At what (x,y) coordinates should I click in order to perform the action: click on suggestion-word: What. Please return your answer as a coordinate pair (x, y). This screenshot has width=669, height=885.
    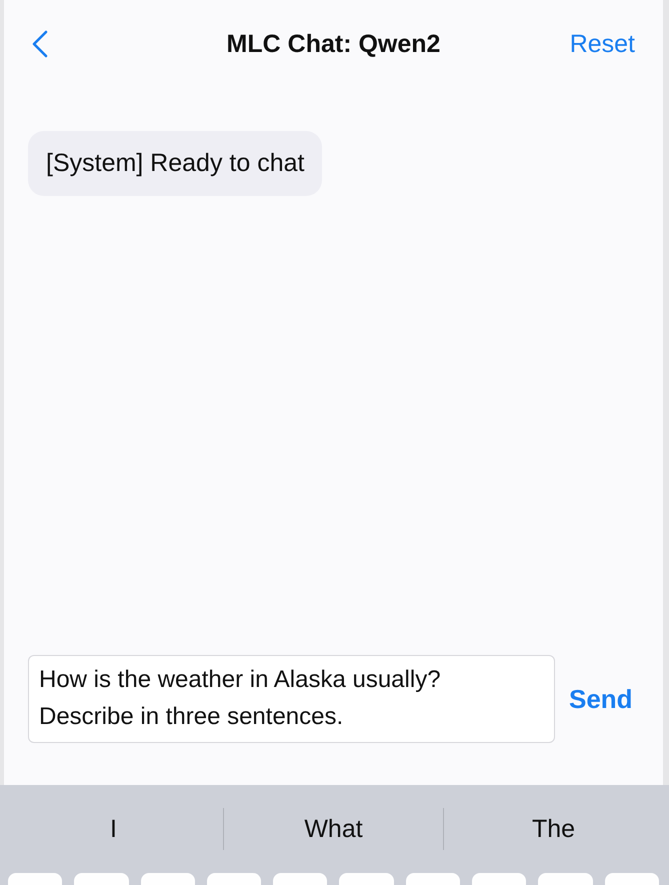
    Looking at the image, I should click on (333, 829).